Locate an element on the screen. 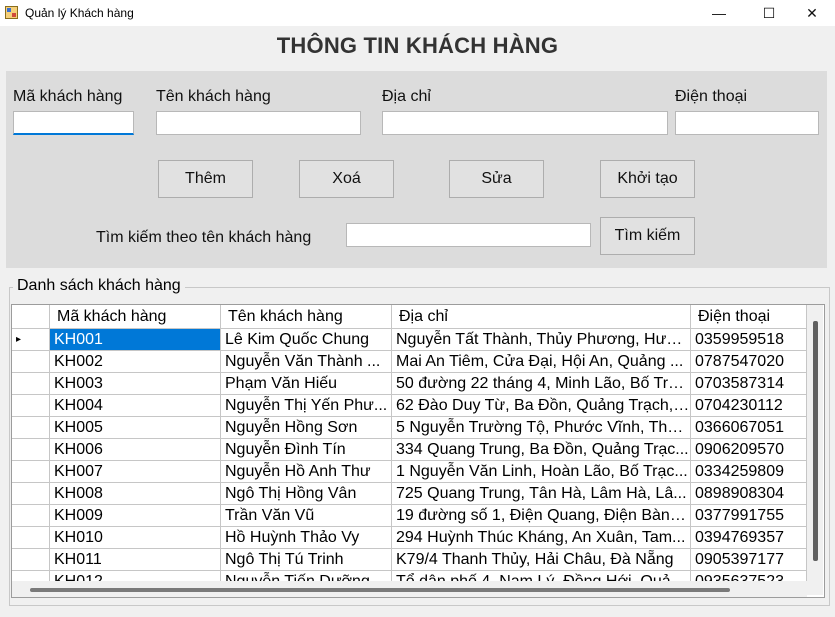 This screenshot has height=617, width=835. reset-button: Khởi tạo is located at coordinates (647, 179).